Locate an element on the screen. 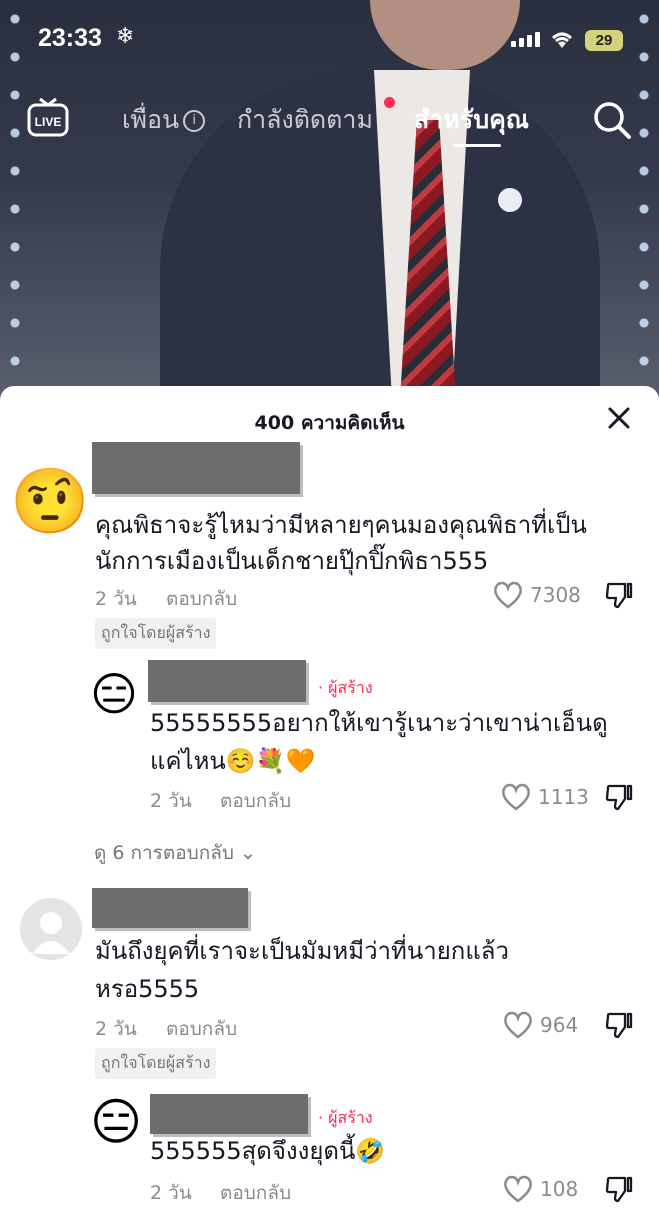  notification-dot is located at coordinates (389, 102).